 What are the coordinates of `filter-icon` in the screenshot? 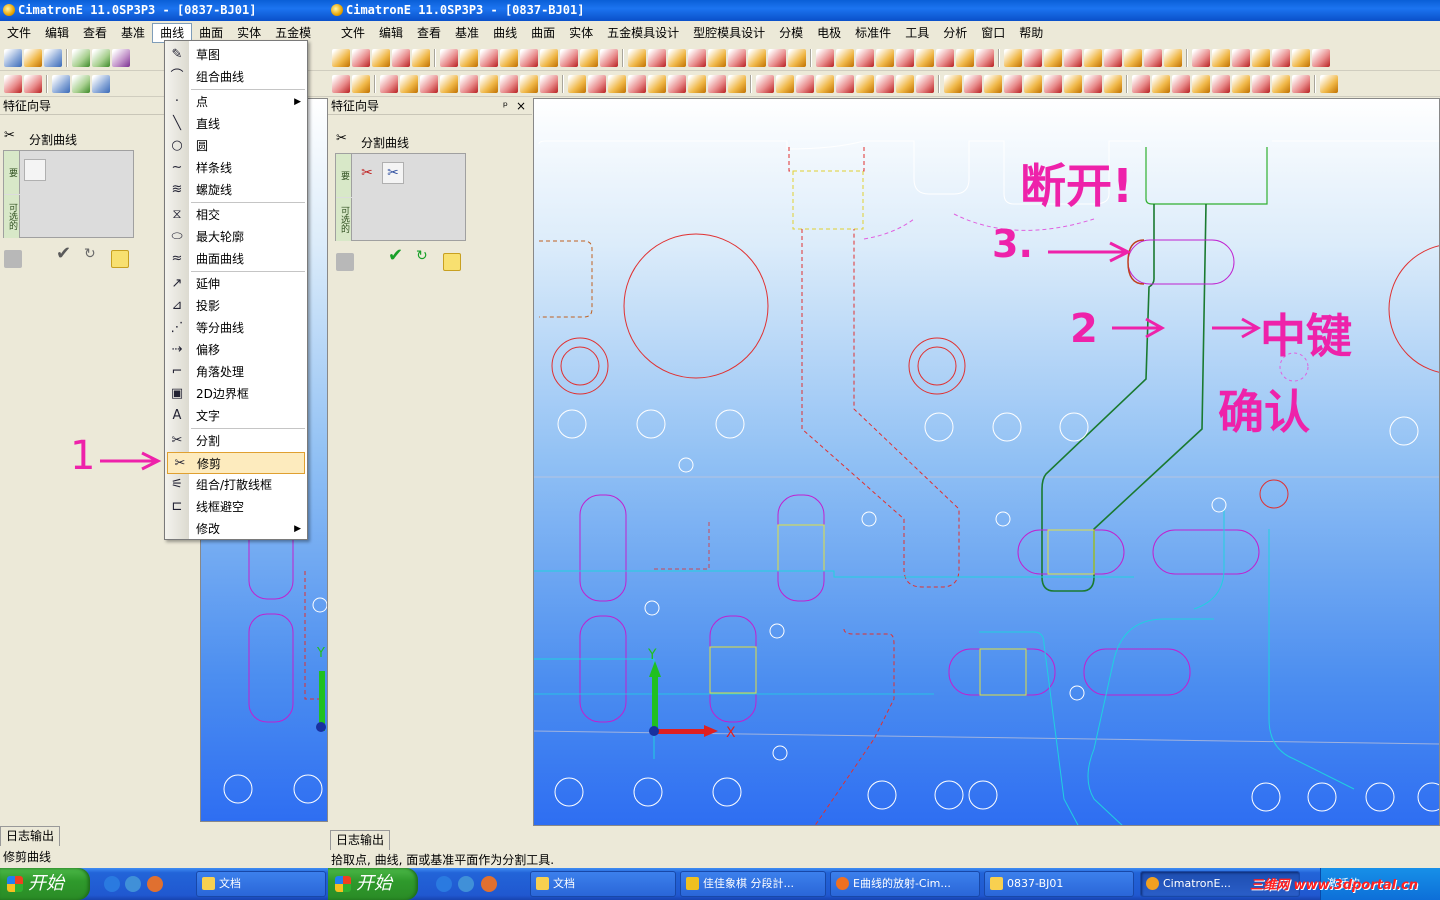 It's located at (13, 84).